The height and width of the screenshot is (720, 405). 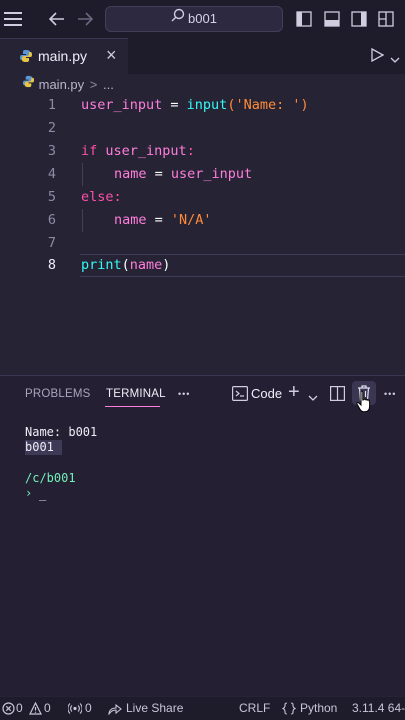 What do you see at coordinates (62, 84) in the screenshot?
I see `breadcrumb-file: main.py` at bounding box center [62, 84].